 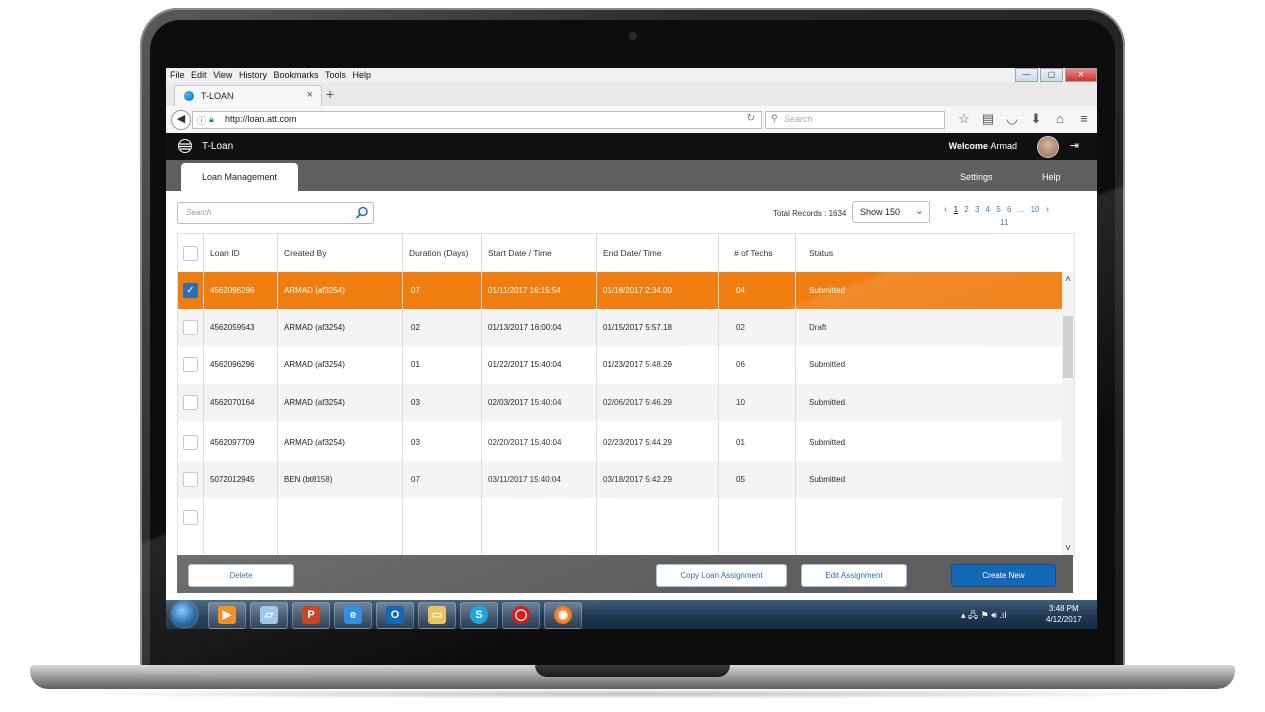 I want to click on page-5: 5, so click(x=998, y=209).